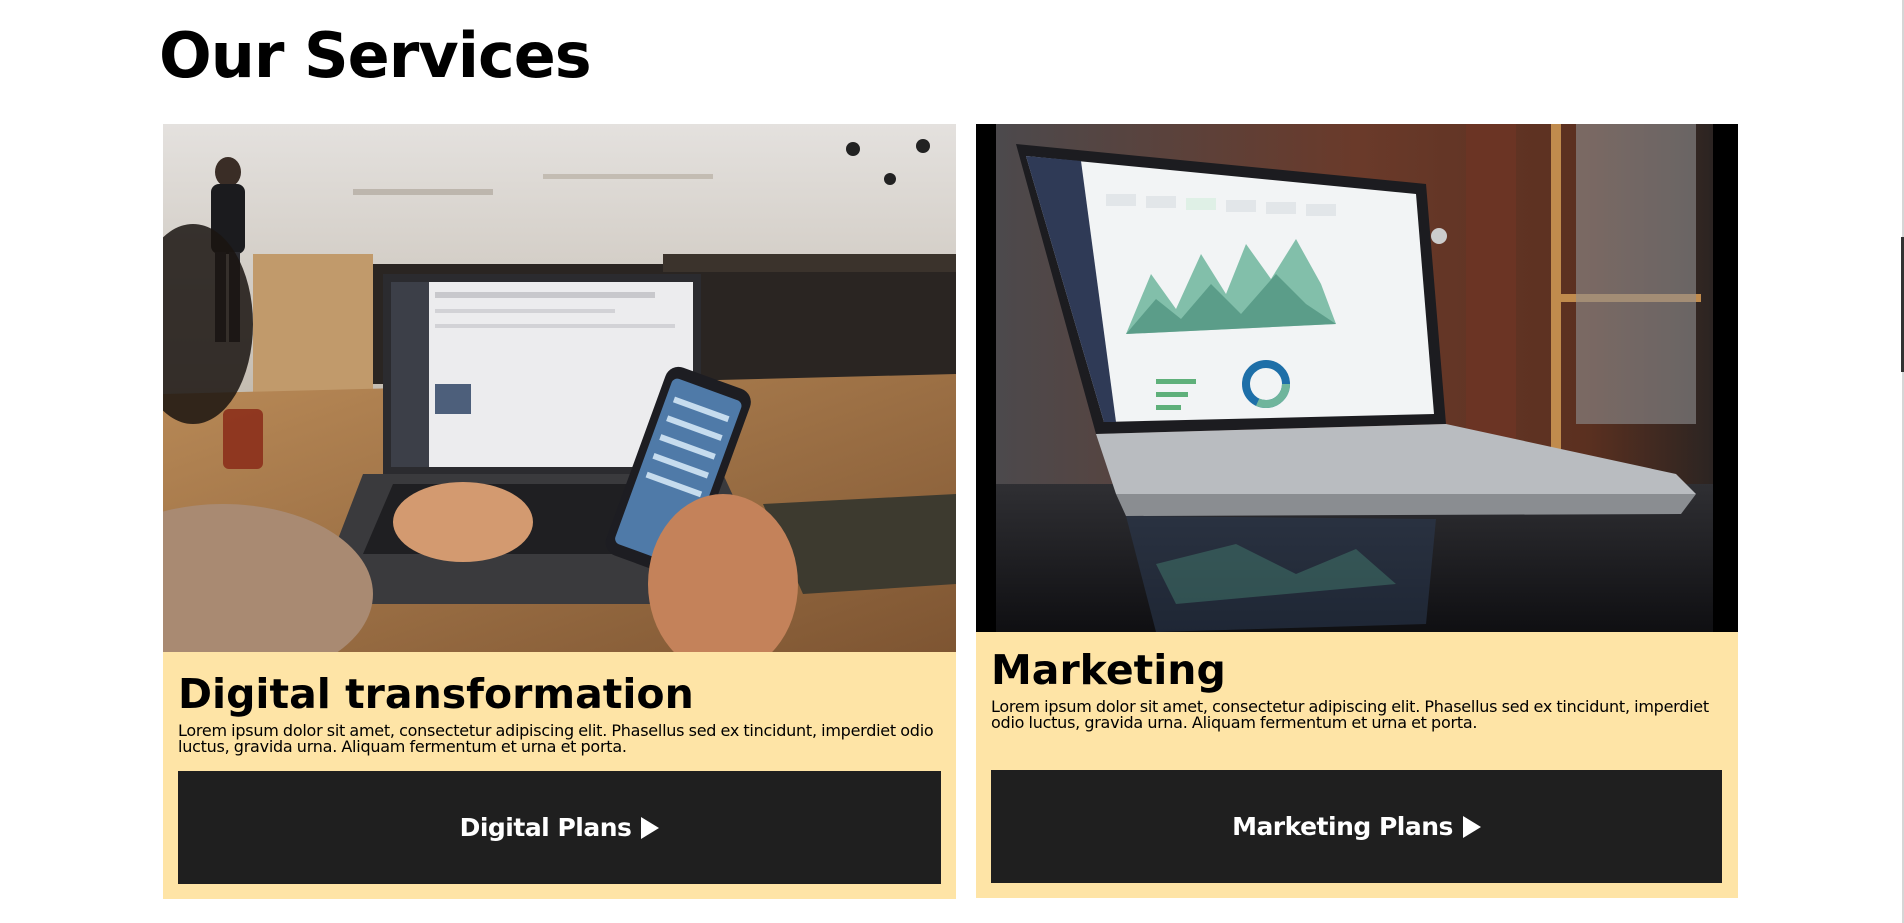 Image resolution: width=1904 pixels, height=923 pixels. I want to click on digital-plans-button: Digital Plans, so click(559, 827).